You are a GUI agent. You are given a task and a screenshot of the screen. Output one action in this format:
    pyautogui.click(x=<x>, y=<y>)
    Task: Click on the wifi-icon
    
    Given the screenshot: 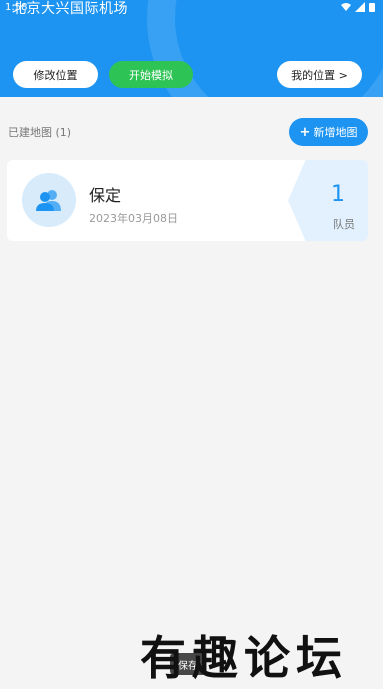 What is the action you would take?
    pyautogui.click(x=346, y=7)
    